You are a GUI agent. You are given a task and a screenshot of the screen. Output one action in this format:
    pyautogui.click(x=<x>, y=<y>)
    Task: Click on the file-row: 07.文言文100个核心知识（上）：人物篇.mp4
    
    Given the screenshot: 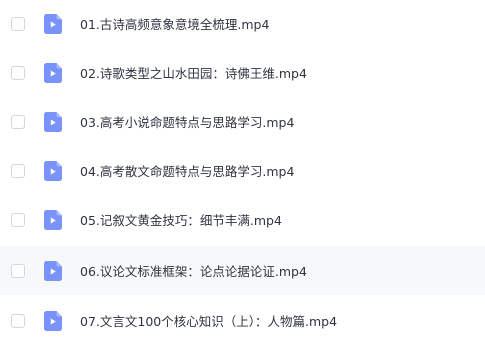 What is the action you would take?
    pyautogui.click(x=242, y=320)
    